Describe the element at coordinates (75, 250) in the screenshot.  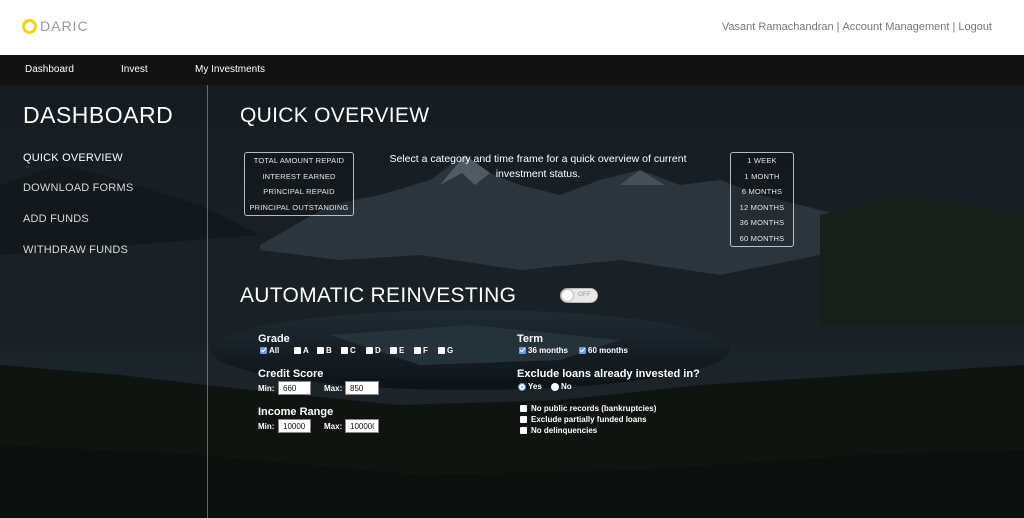
I see `sidebar-item-withdraw-funds: WITHDRAW FUNDS` at that location.